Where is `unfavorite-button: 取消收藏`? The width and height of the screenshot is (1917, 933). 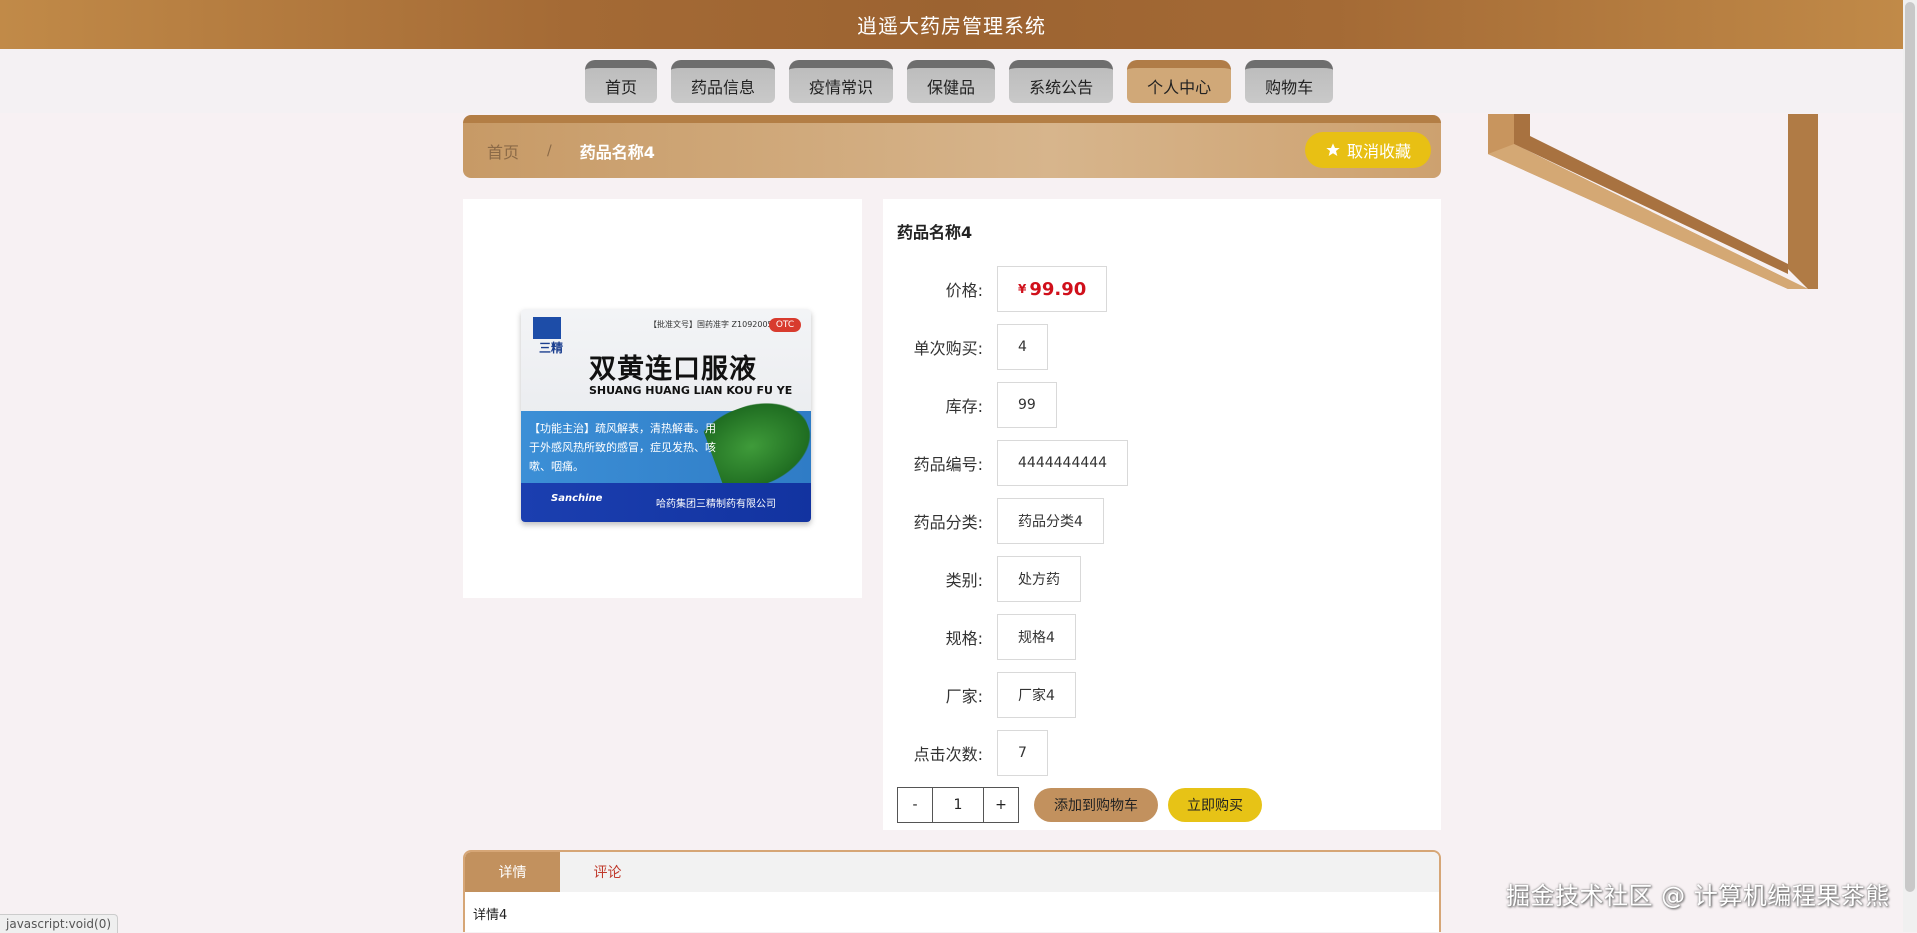
unfavorite-button: 取消收藏 is located at coordinates (1367, 150).